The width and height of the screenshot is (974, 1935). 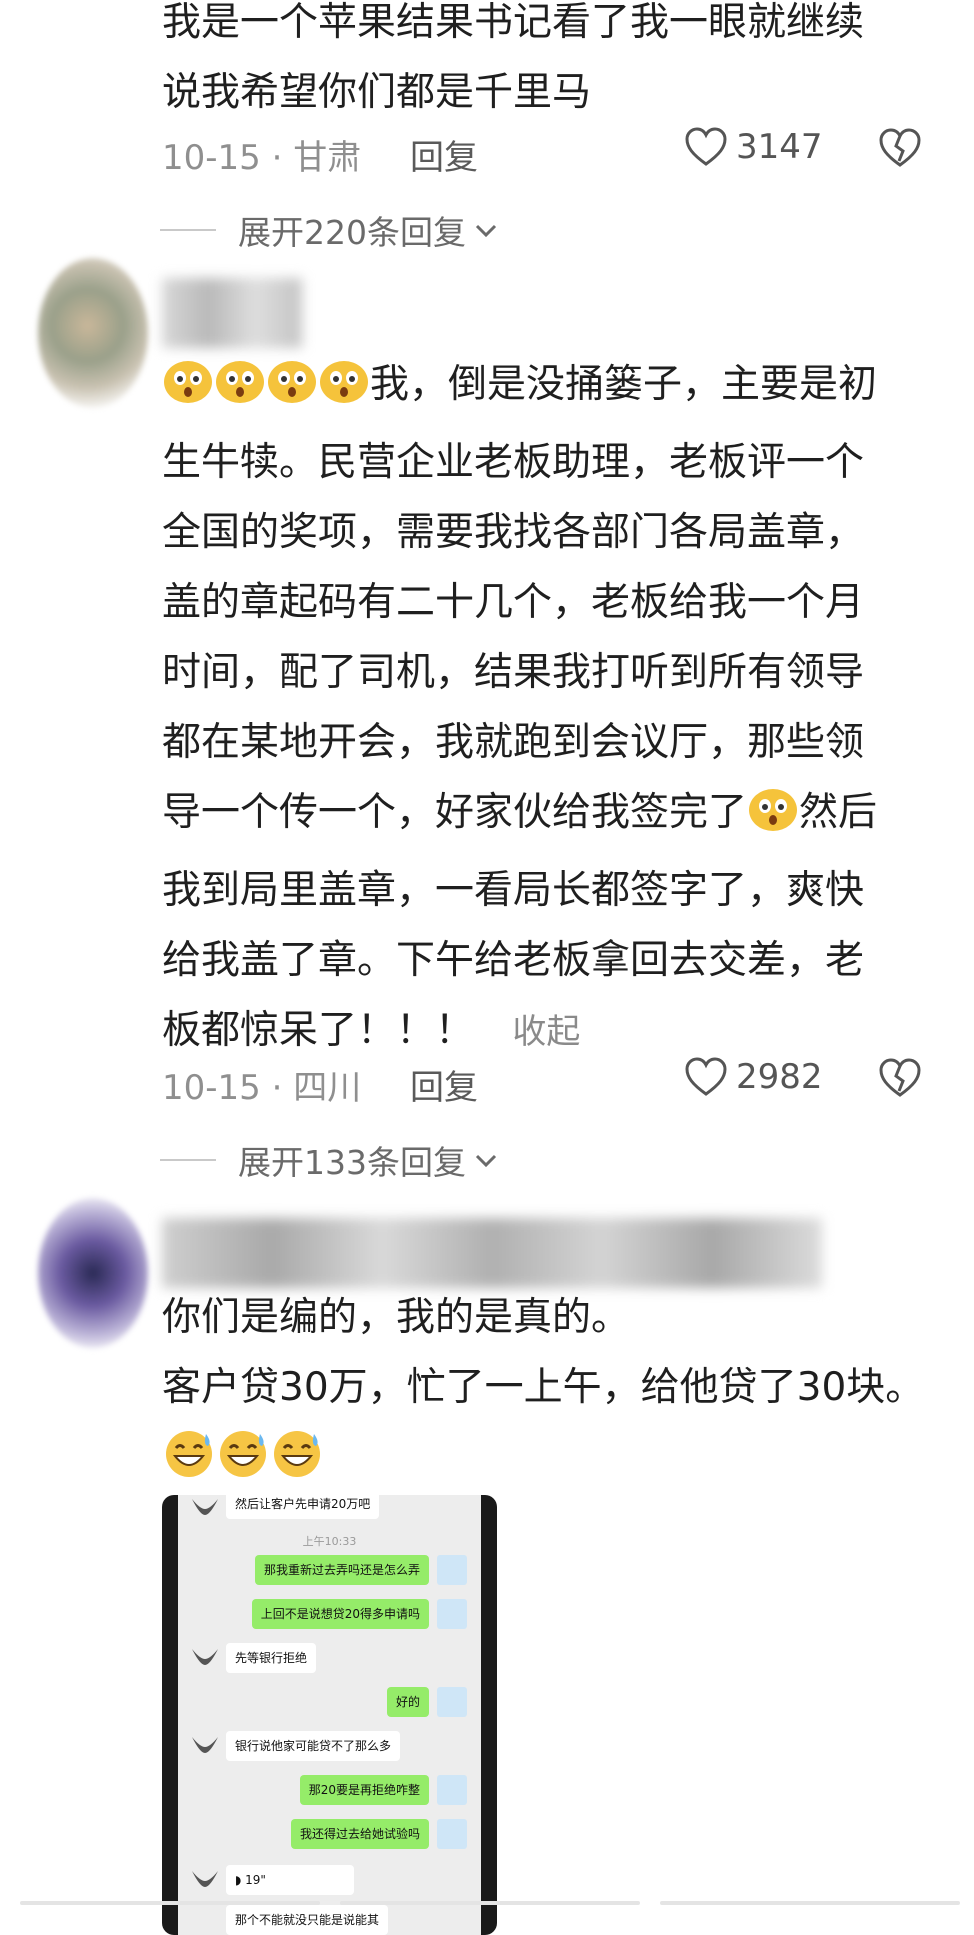 I want to click on comment-1-like-button: 3147, so click(x=753, y=147).